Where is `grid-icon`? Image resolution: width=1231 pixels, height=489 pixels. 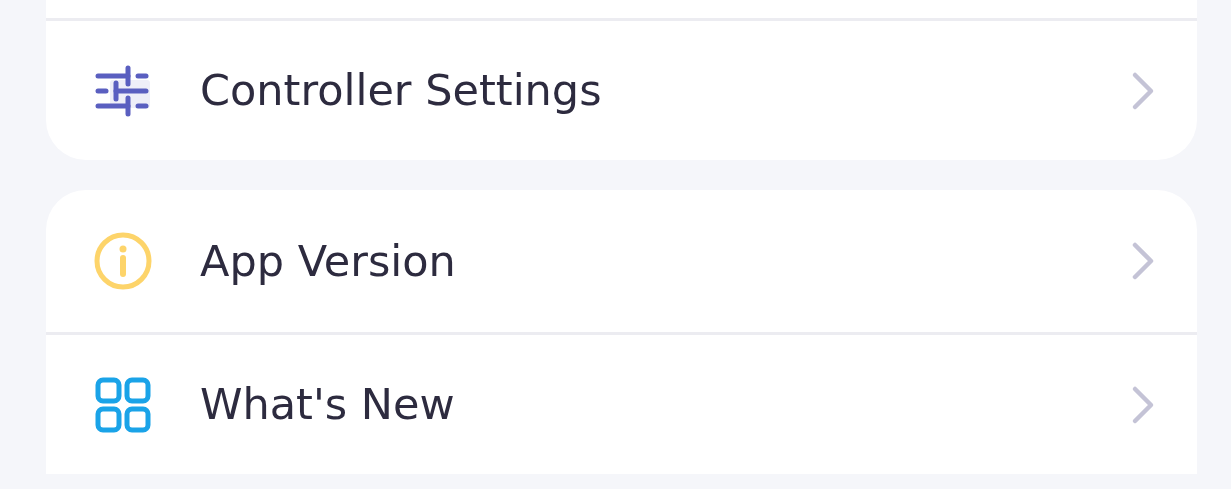 grid-icon is located at coordinates (123, 404).